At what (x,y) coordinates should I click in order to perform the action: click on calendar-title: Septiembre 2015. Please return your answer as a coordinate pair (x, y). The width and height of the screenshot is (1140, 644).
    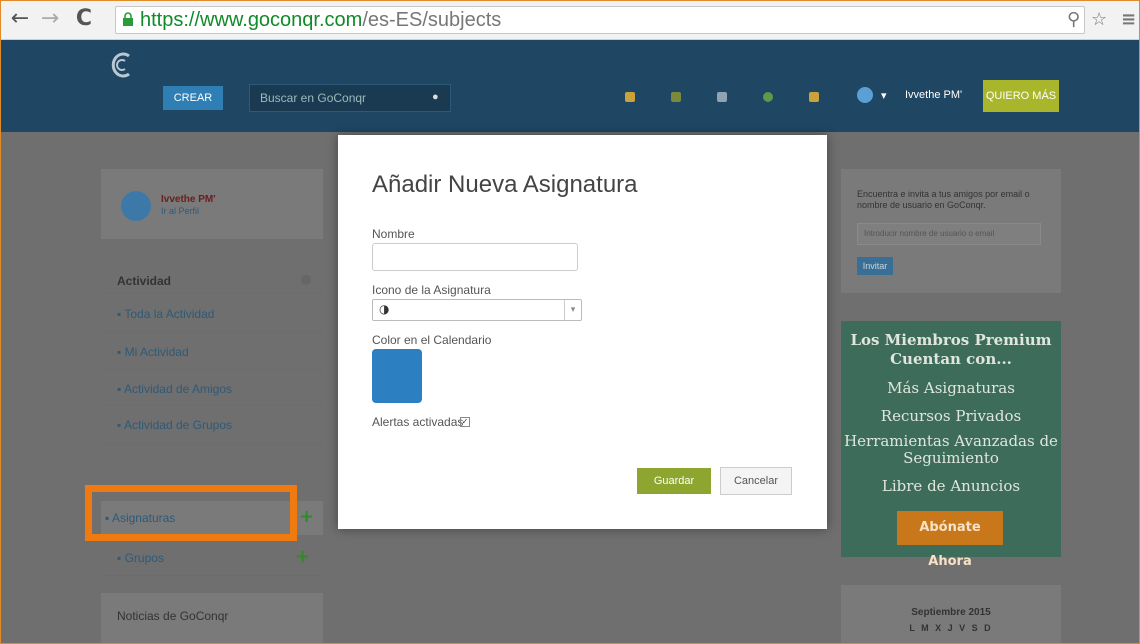
    Looking at the image, I should click on (951, 612).